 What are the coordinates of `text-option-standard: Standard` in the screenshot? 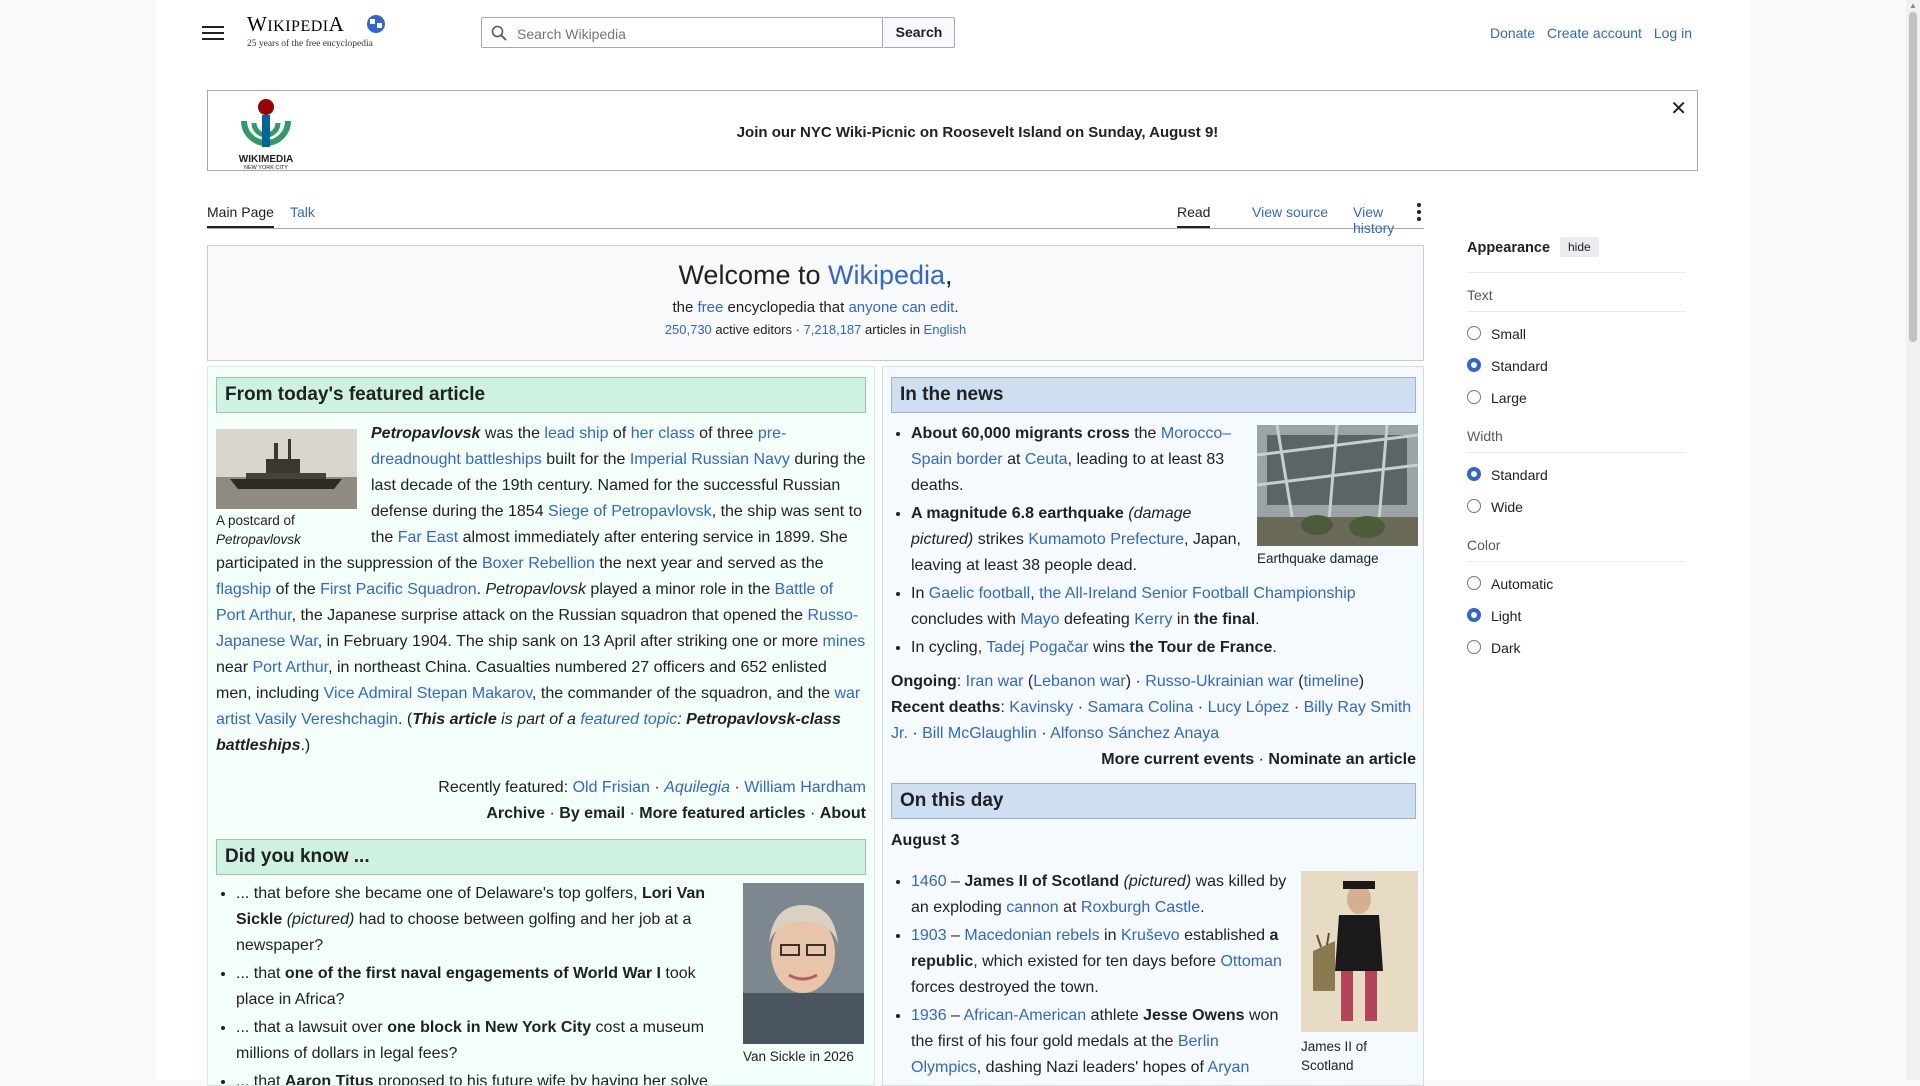 It's located at (1576, 366).